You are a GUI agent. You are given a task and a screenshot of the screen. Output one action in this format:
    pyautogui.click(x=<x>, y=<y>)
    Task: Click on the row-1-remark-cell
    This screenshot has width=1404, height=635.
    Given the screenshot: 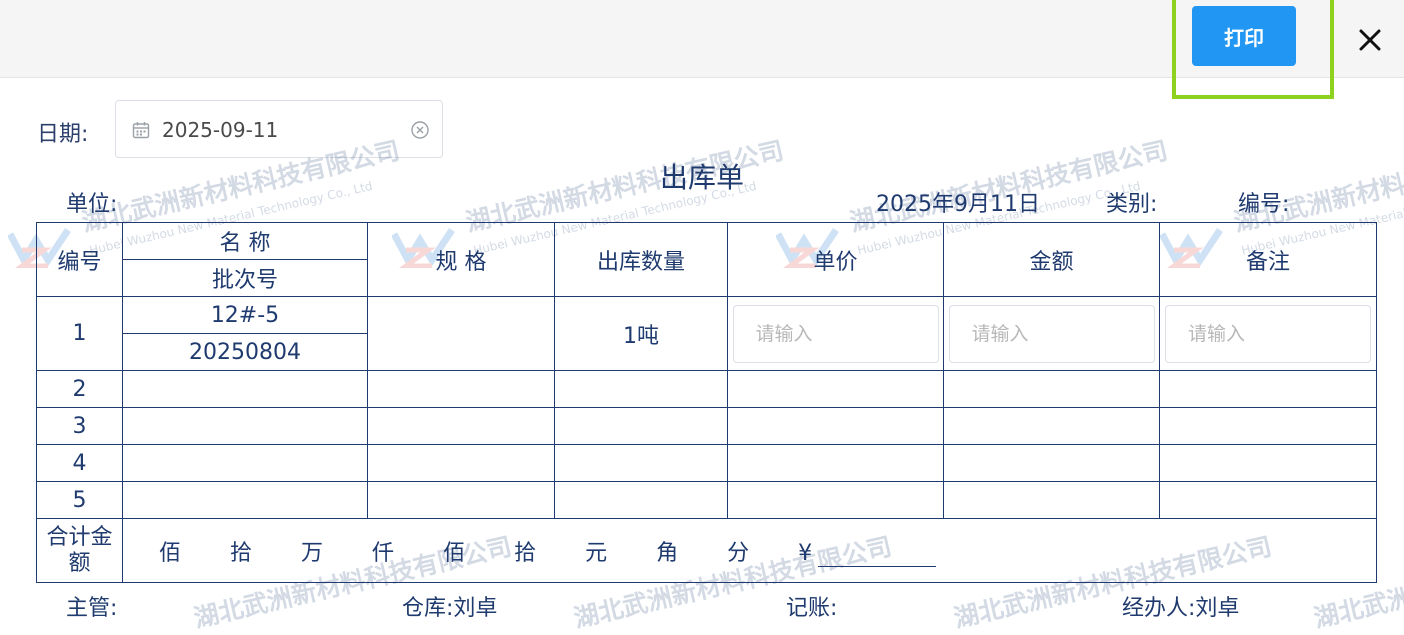 What is the action you would take?
    pyautogui.click(x=1268, y=333)
    